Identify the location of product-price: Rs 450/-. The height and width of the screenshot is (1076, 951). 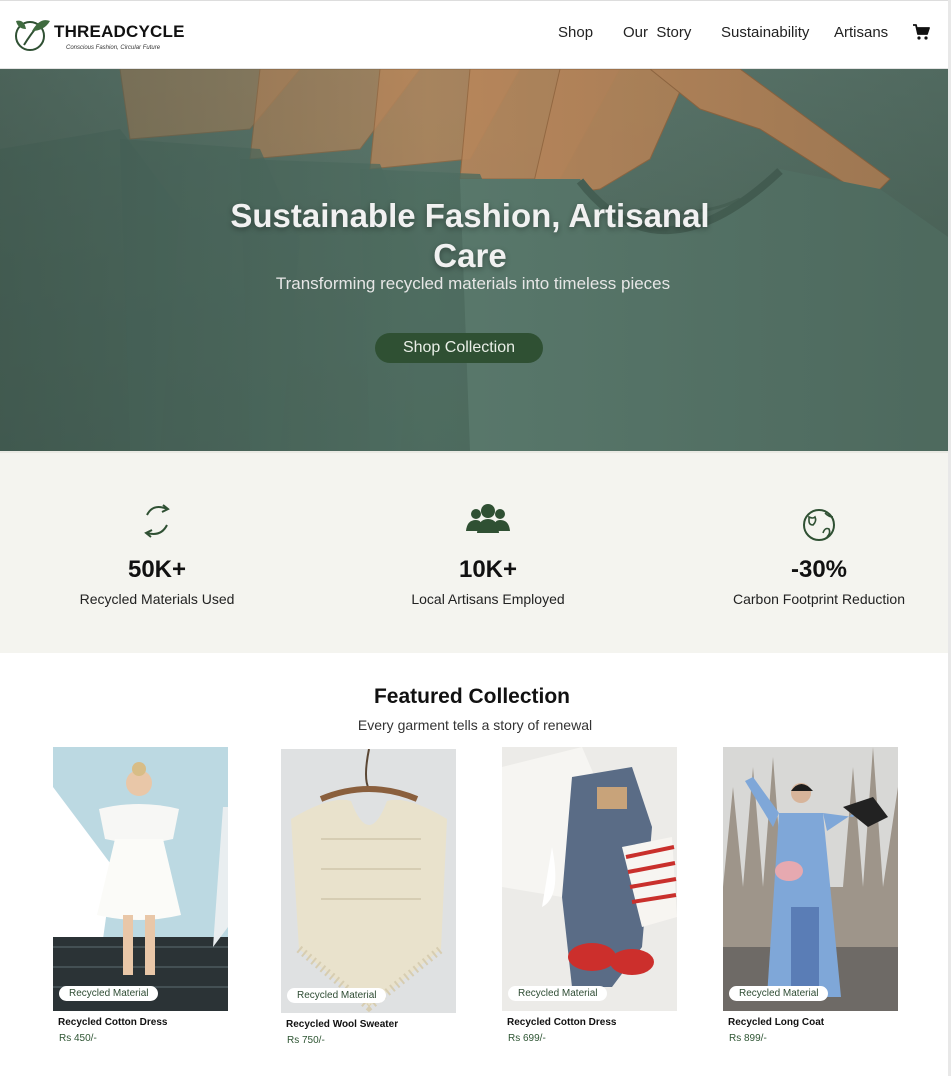
(78, 1038).